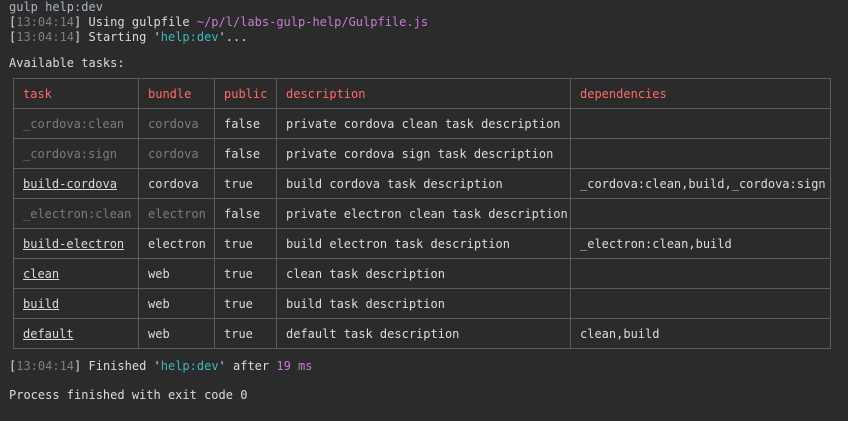 The height and width of the screenshot is (421, 848). I want to click on gulpfile-path: ~/p/l/labs-gulp-help/Gulpfile.js, so click(312, 22).